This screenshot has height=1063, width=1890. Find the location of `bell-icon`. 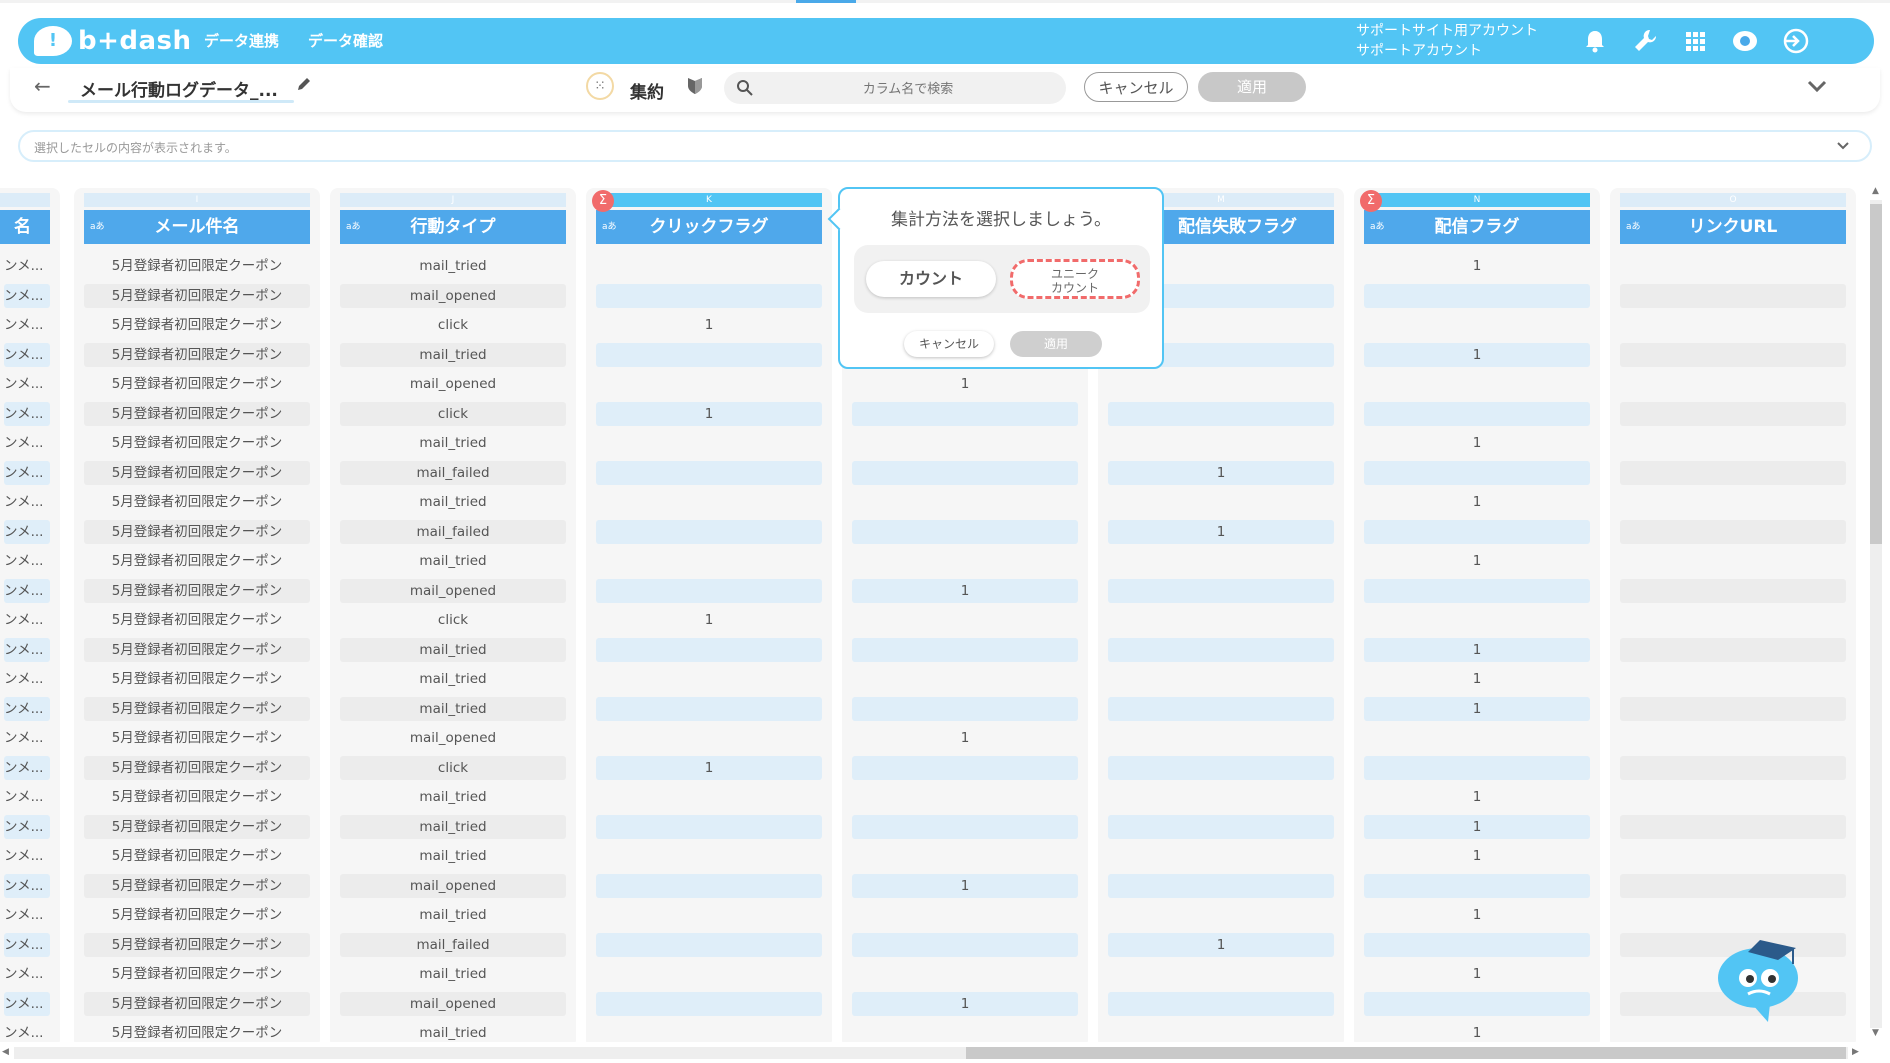

bell-icon is located at coordinates (1595, 41).